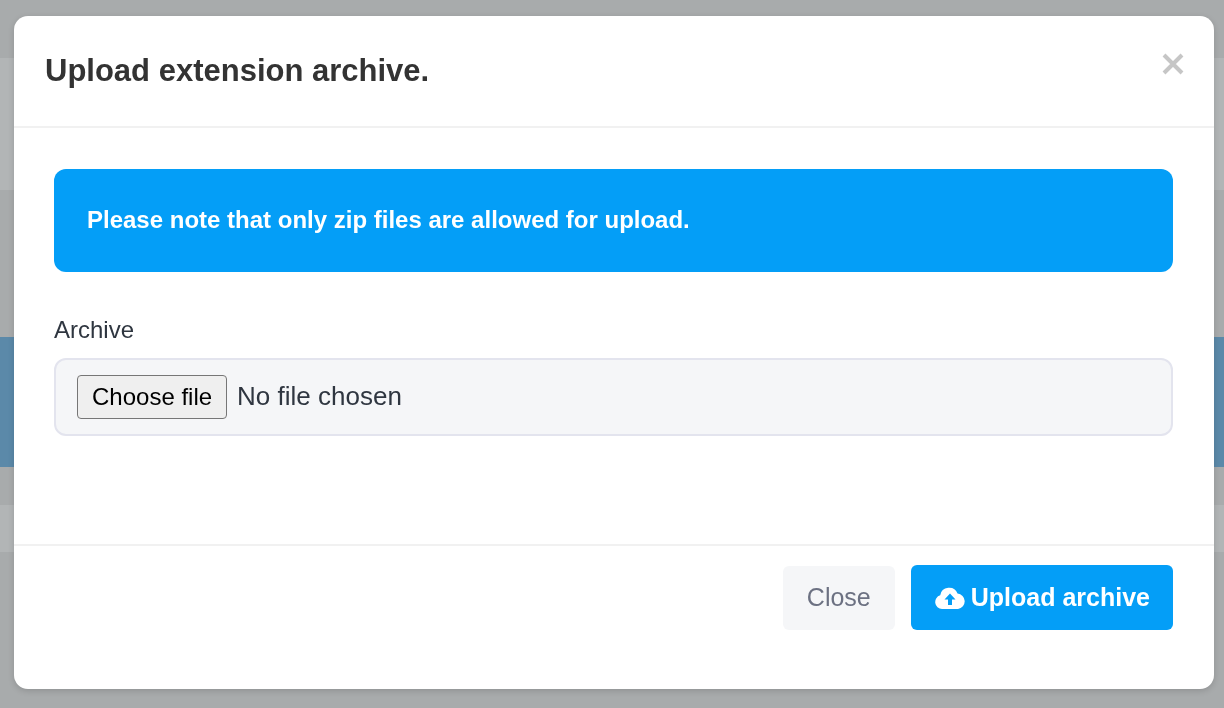 Image resolution: width=1224 pixels, height=708 pixels. I want to click on file-status-text: No file chosen, so click(319, 397).